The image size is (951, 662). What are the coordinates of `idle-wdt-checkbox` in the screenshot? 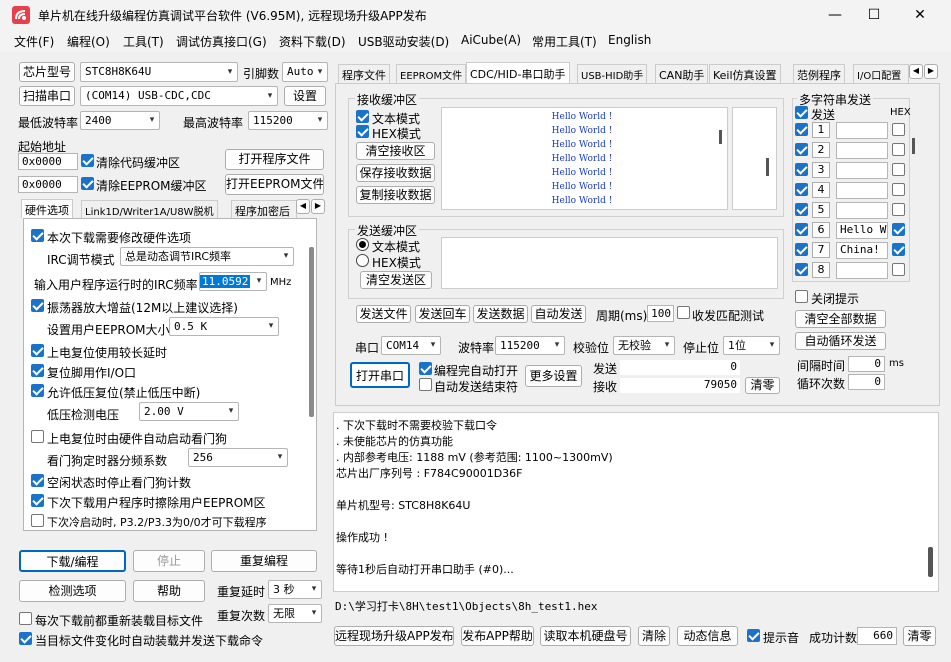 It's located at (37, 480).